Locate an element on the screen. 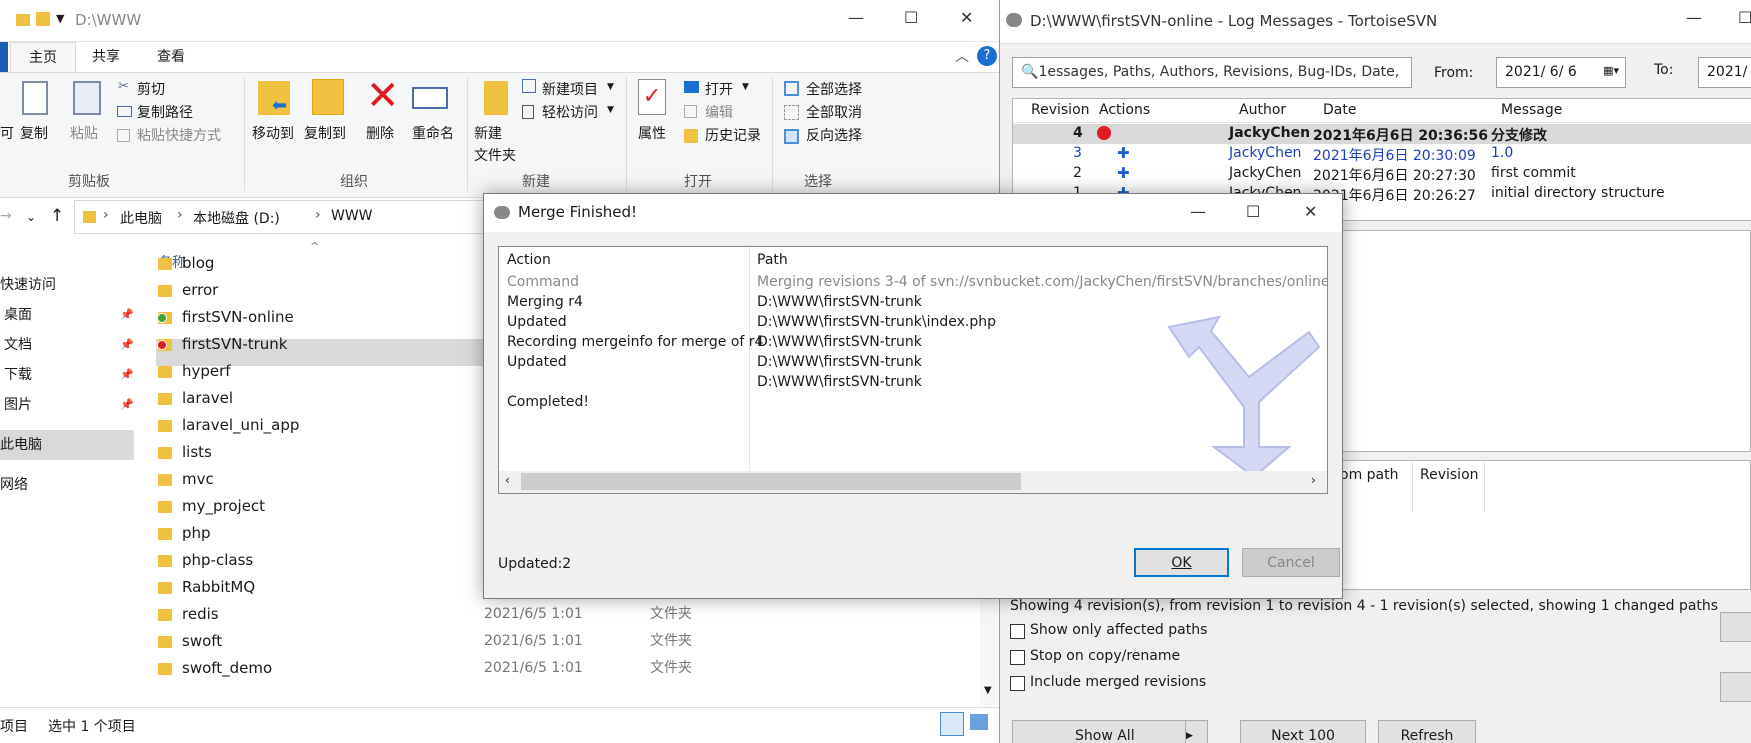  from-date-picker: 2021/ 6/ 6 ▦▾ is located at coordinates (1561, 72).